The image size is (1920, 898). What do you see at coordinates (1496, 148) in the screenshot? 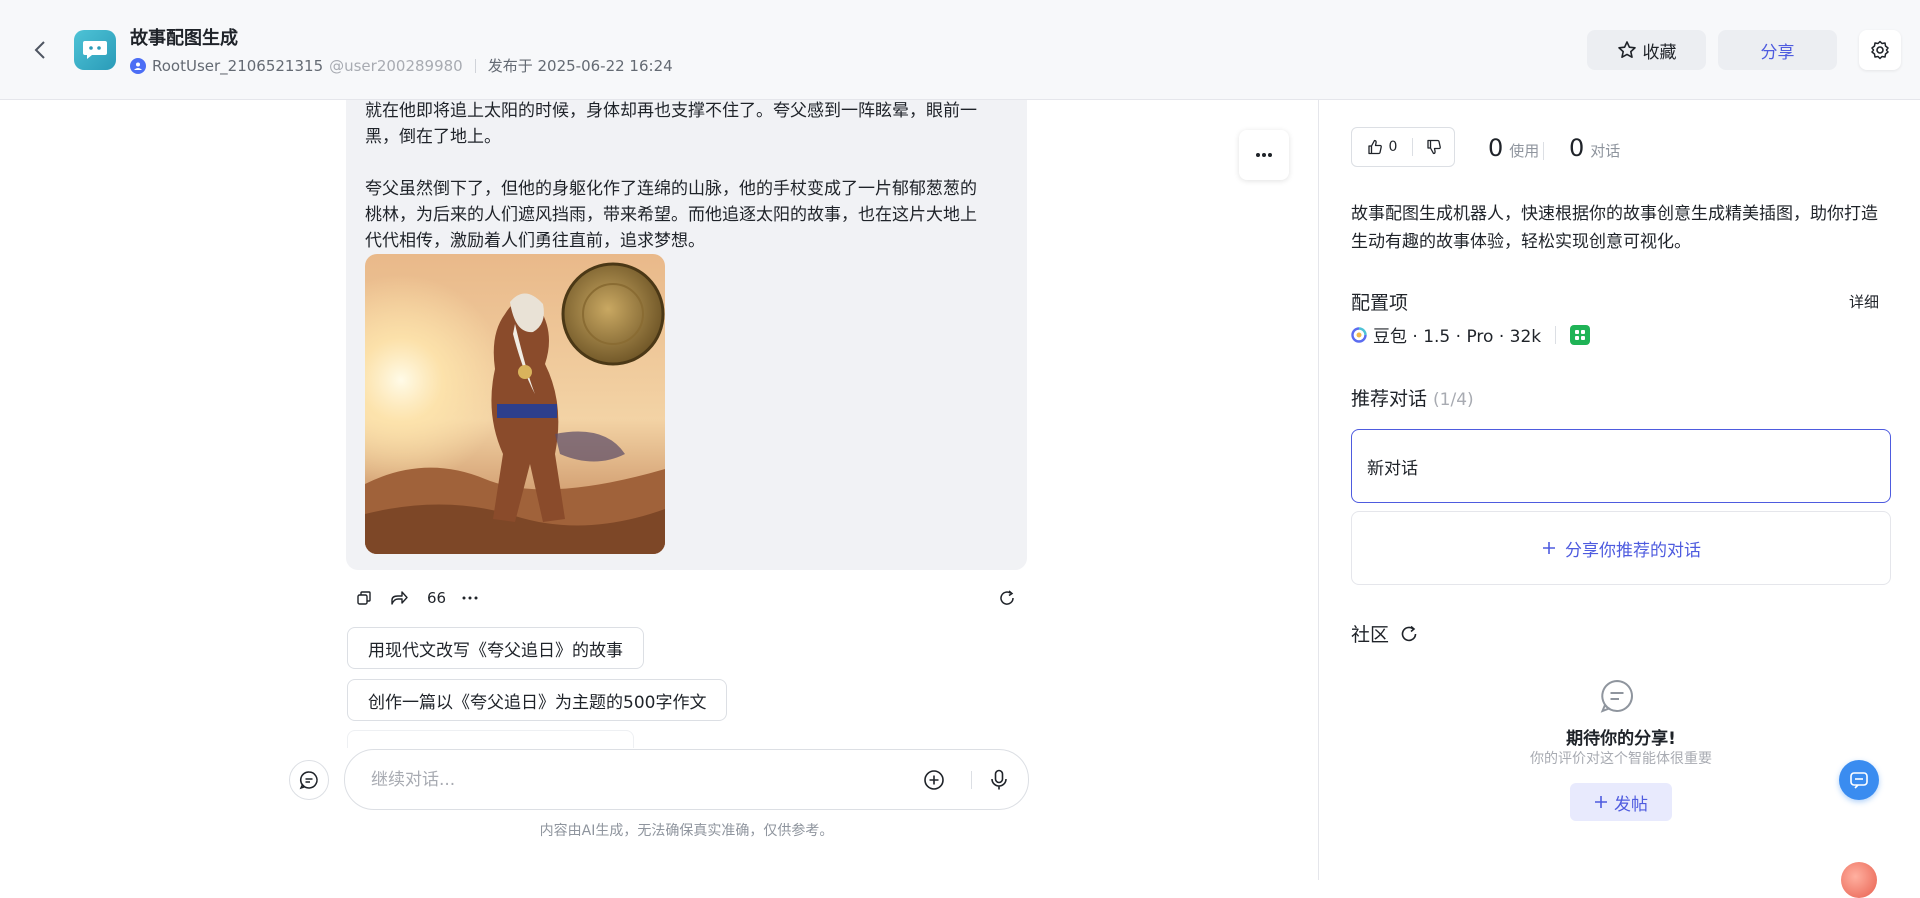
I see `usage-count: 0` at bounding box center [1496, 148].